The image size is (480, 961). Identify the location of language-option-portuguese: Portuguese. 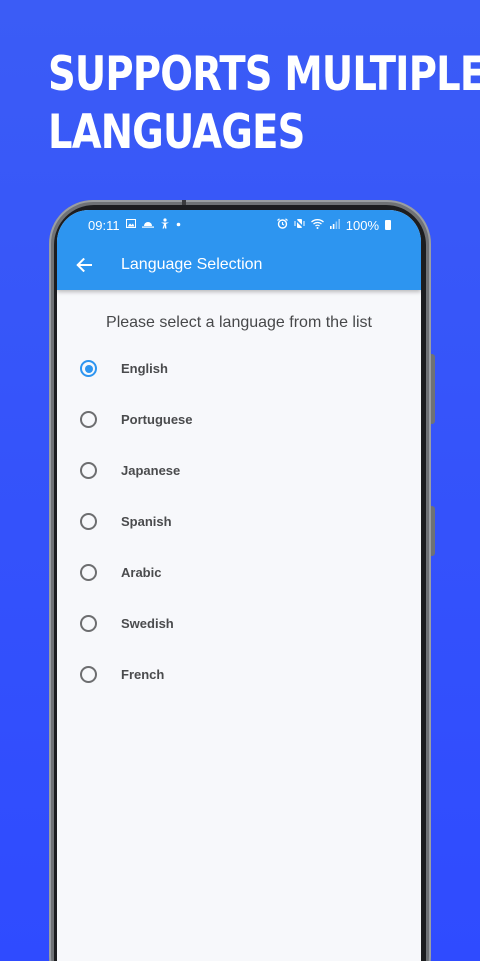
(239, 419).